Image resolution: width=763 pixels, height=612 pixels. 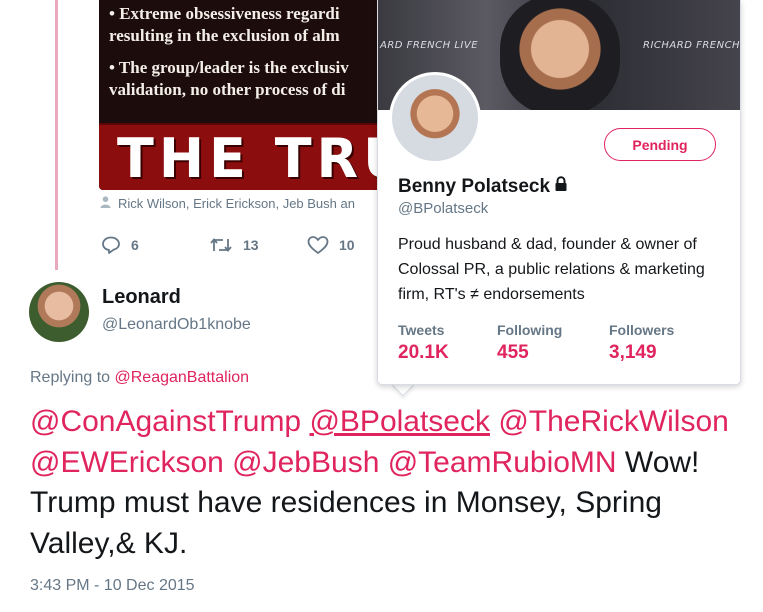 I want to click on media-banner-text: THE TRU, so click(x=253, y=158).